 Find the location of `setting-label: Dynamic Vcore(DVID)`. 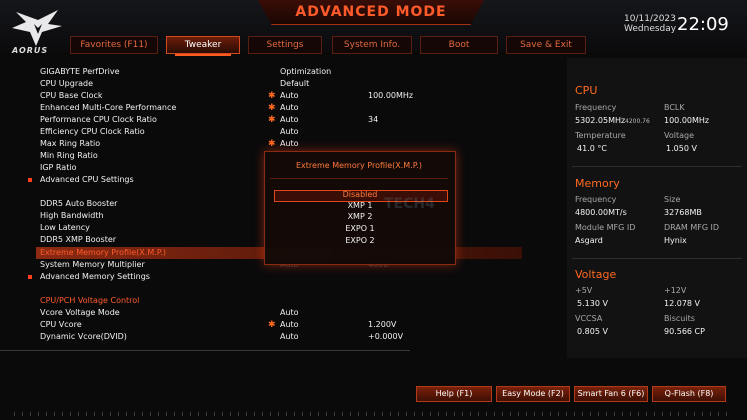

setting-label: Dynamic Vcore(DVID) is located at coordinates (83, 336).